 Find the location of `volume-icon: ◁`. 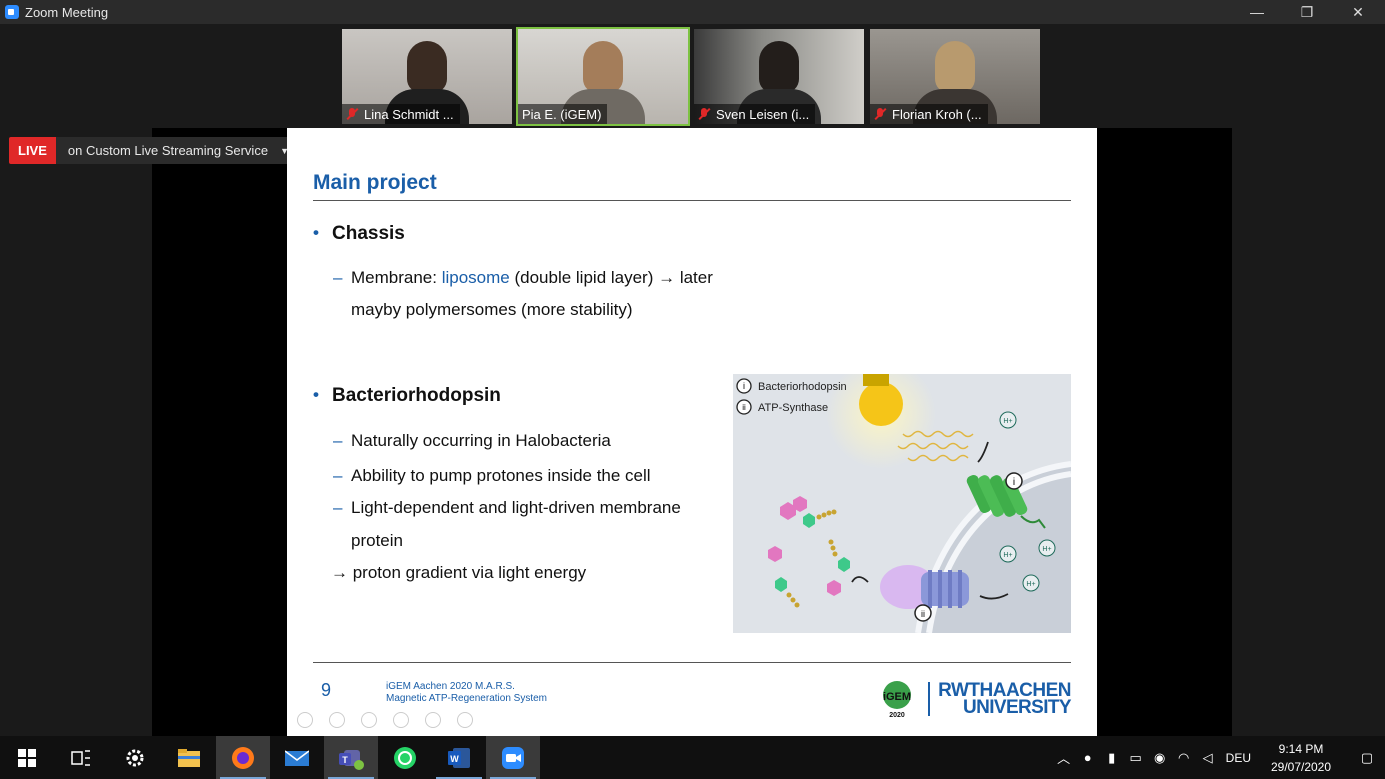

volume-icon: ◁ is located at coordinates (1208, 758).